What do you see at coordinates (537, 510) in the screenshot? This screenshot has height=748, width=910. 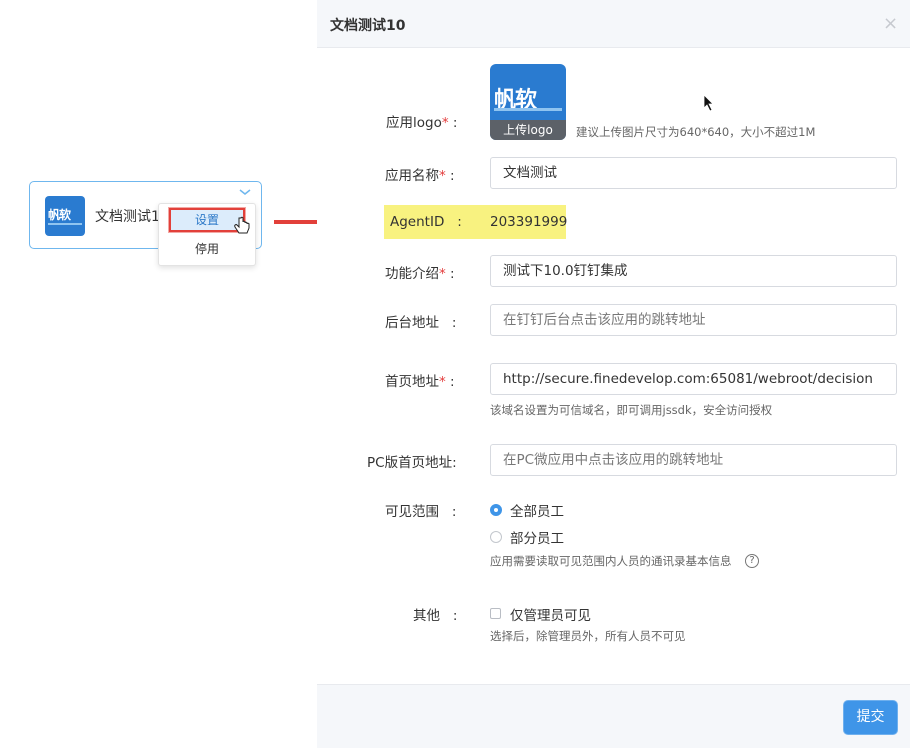 I see `scope-all-label: 全部员工` at bounding box center [537, 510].